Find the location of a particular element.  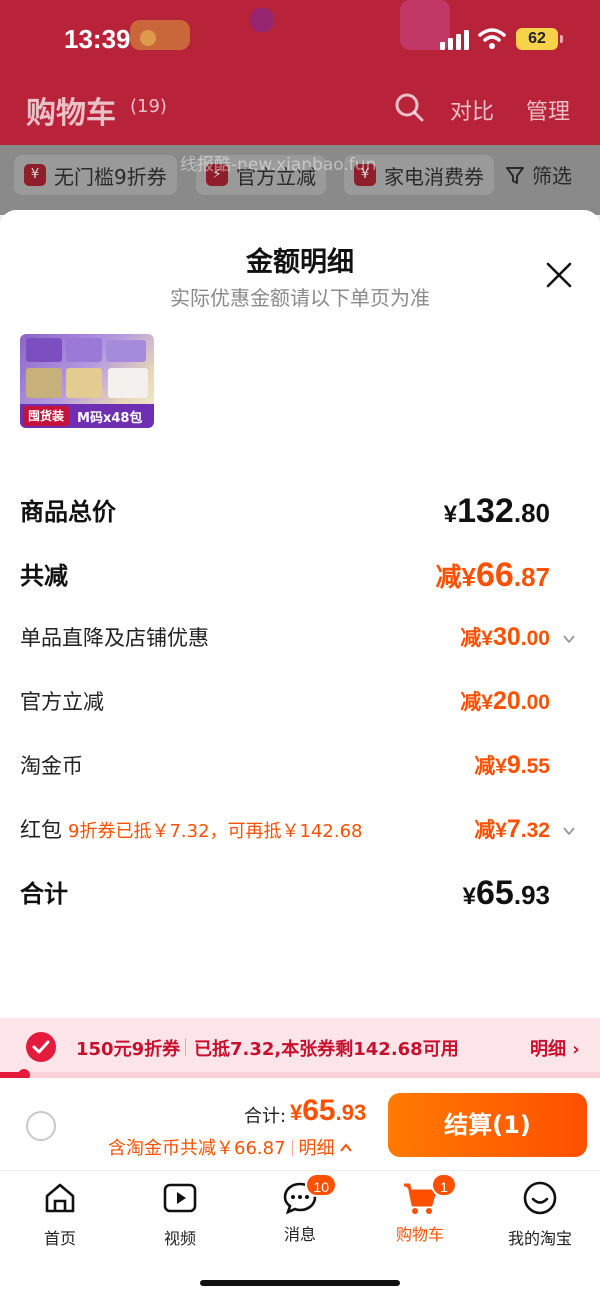

video-icon is located at coordinates (180, 1198).